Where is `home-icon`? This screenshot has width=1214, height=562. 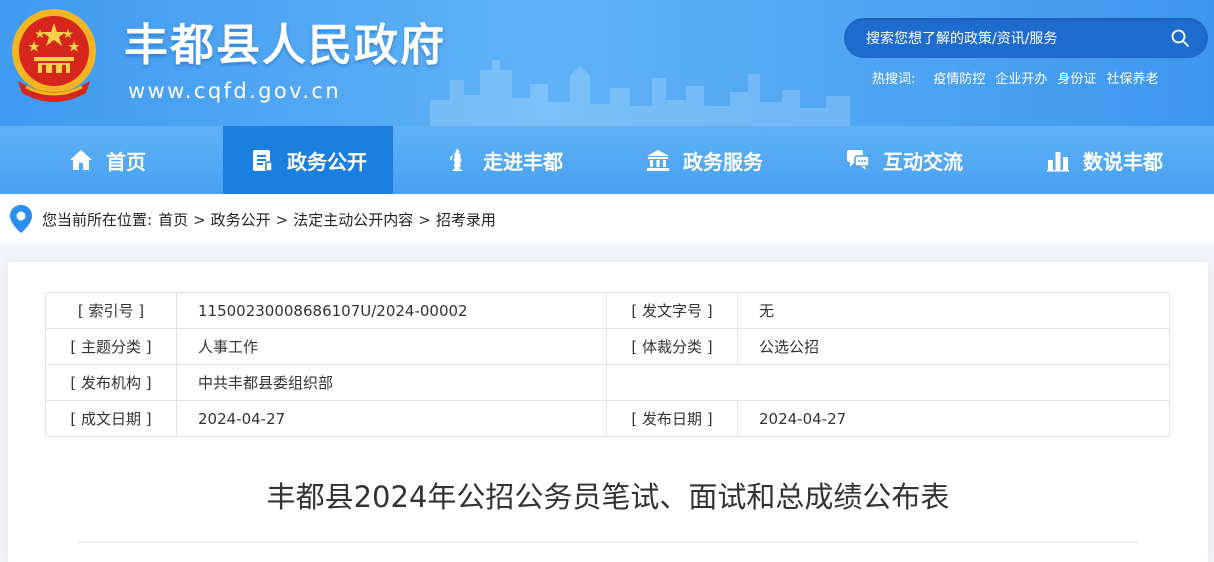 home-icon is located at coordinates (81, 160).